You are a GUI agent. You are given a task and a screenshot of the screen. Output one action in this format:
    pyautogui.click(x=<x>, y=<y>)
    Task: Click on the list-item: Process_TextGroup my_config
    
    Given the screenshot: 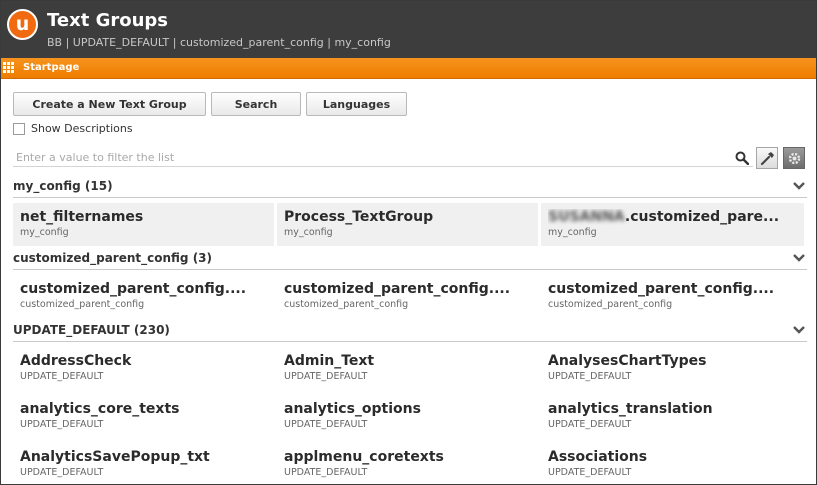 What is the action you would take?
    pyautogui.click(x=407, y=224)
    